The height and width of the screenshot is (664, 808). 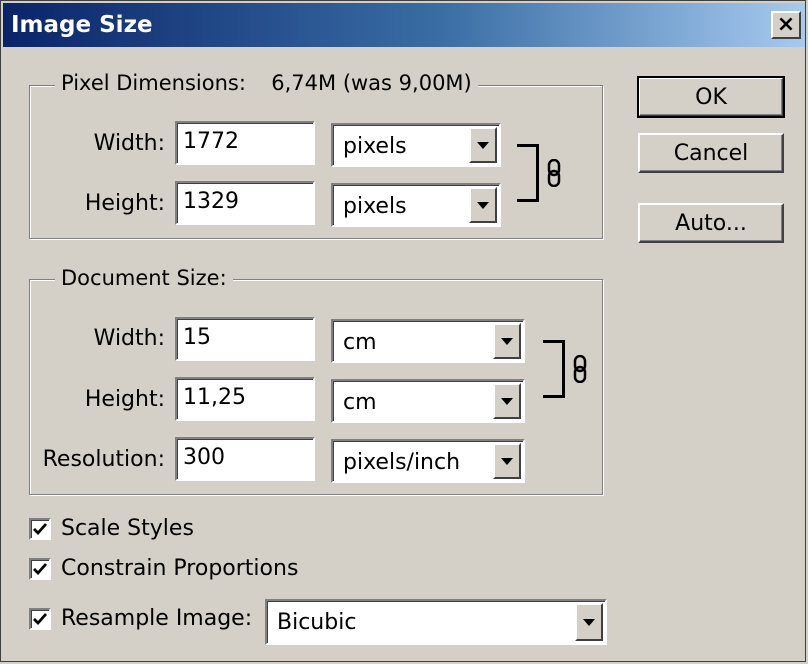 What do you see at coordinates (82, 25) in the screenshot?
I see `dialog-title: Image Size` at bounding box center [82, 25].